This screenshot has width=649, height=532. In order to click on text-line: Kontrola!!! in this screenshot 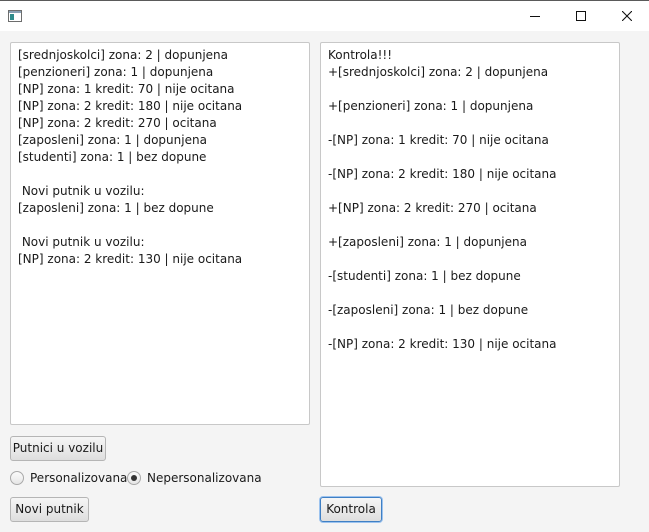, I will do `click(360, 55)`.